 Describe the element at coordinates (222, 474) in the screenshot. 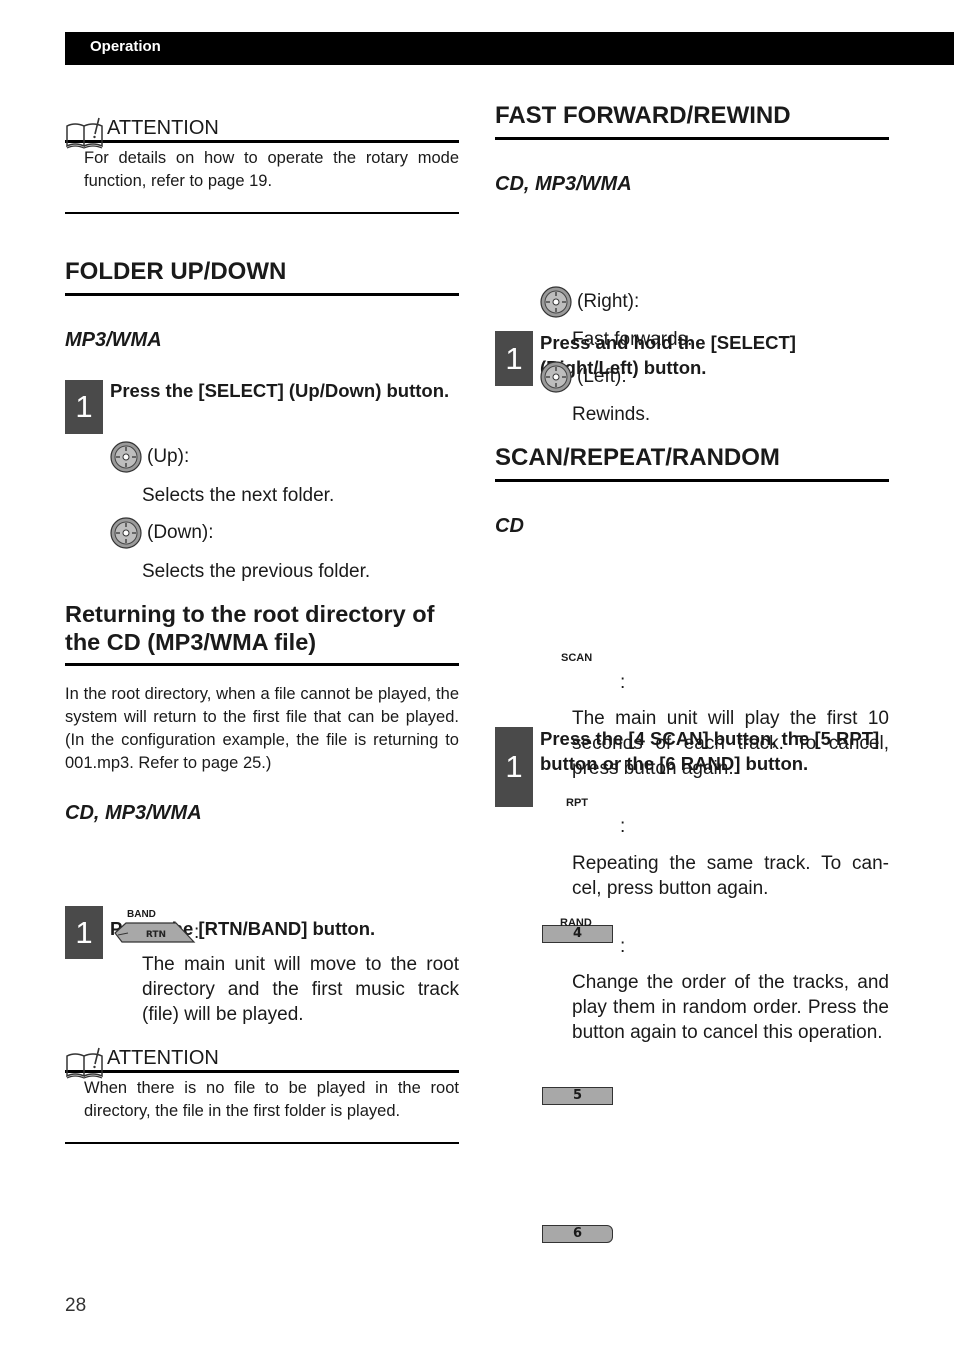

I see `folder-up-item: (Up): Selects the next folder.` at that location.